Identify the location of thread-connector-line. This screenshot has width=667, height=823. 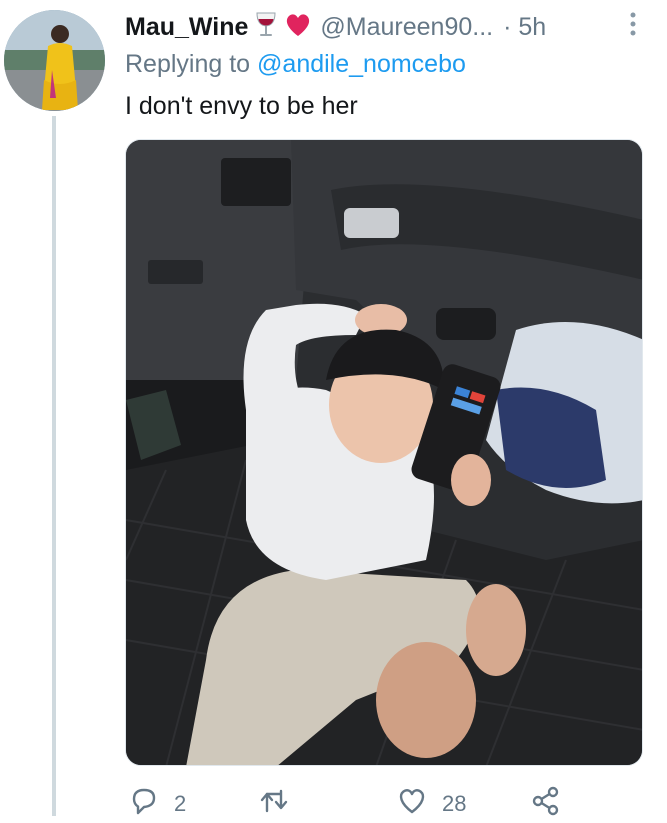
(54, 466).